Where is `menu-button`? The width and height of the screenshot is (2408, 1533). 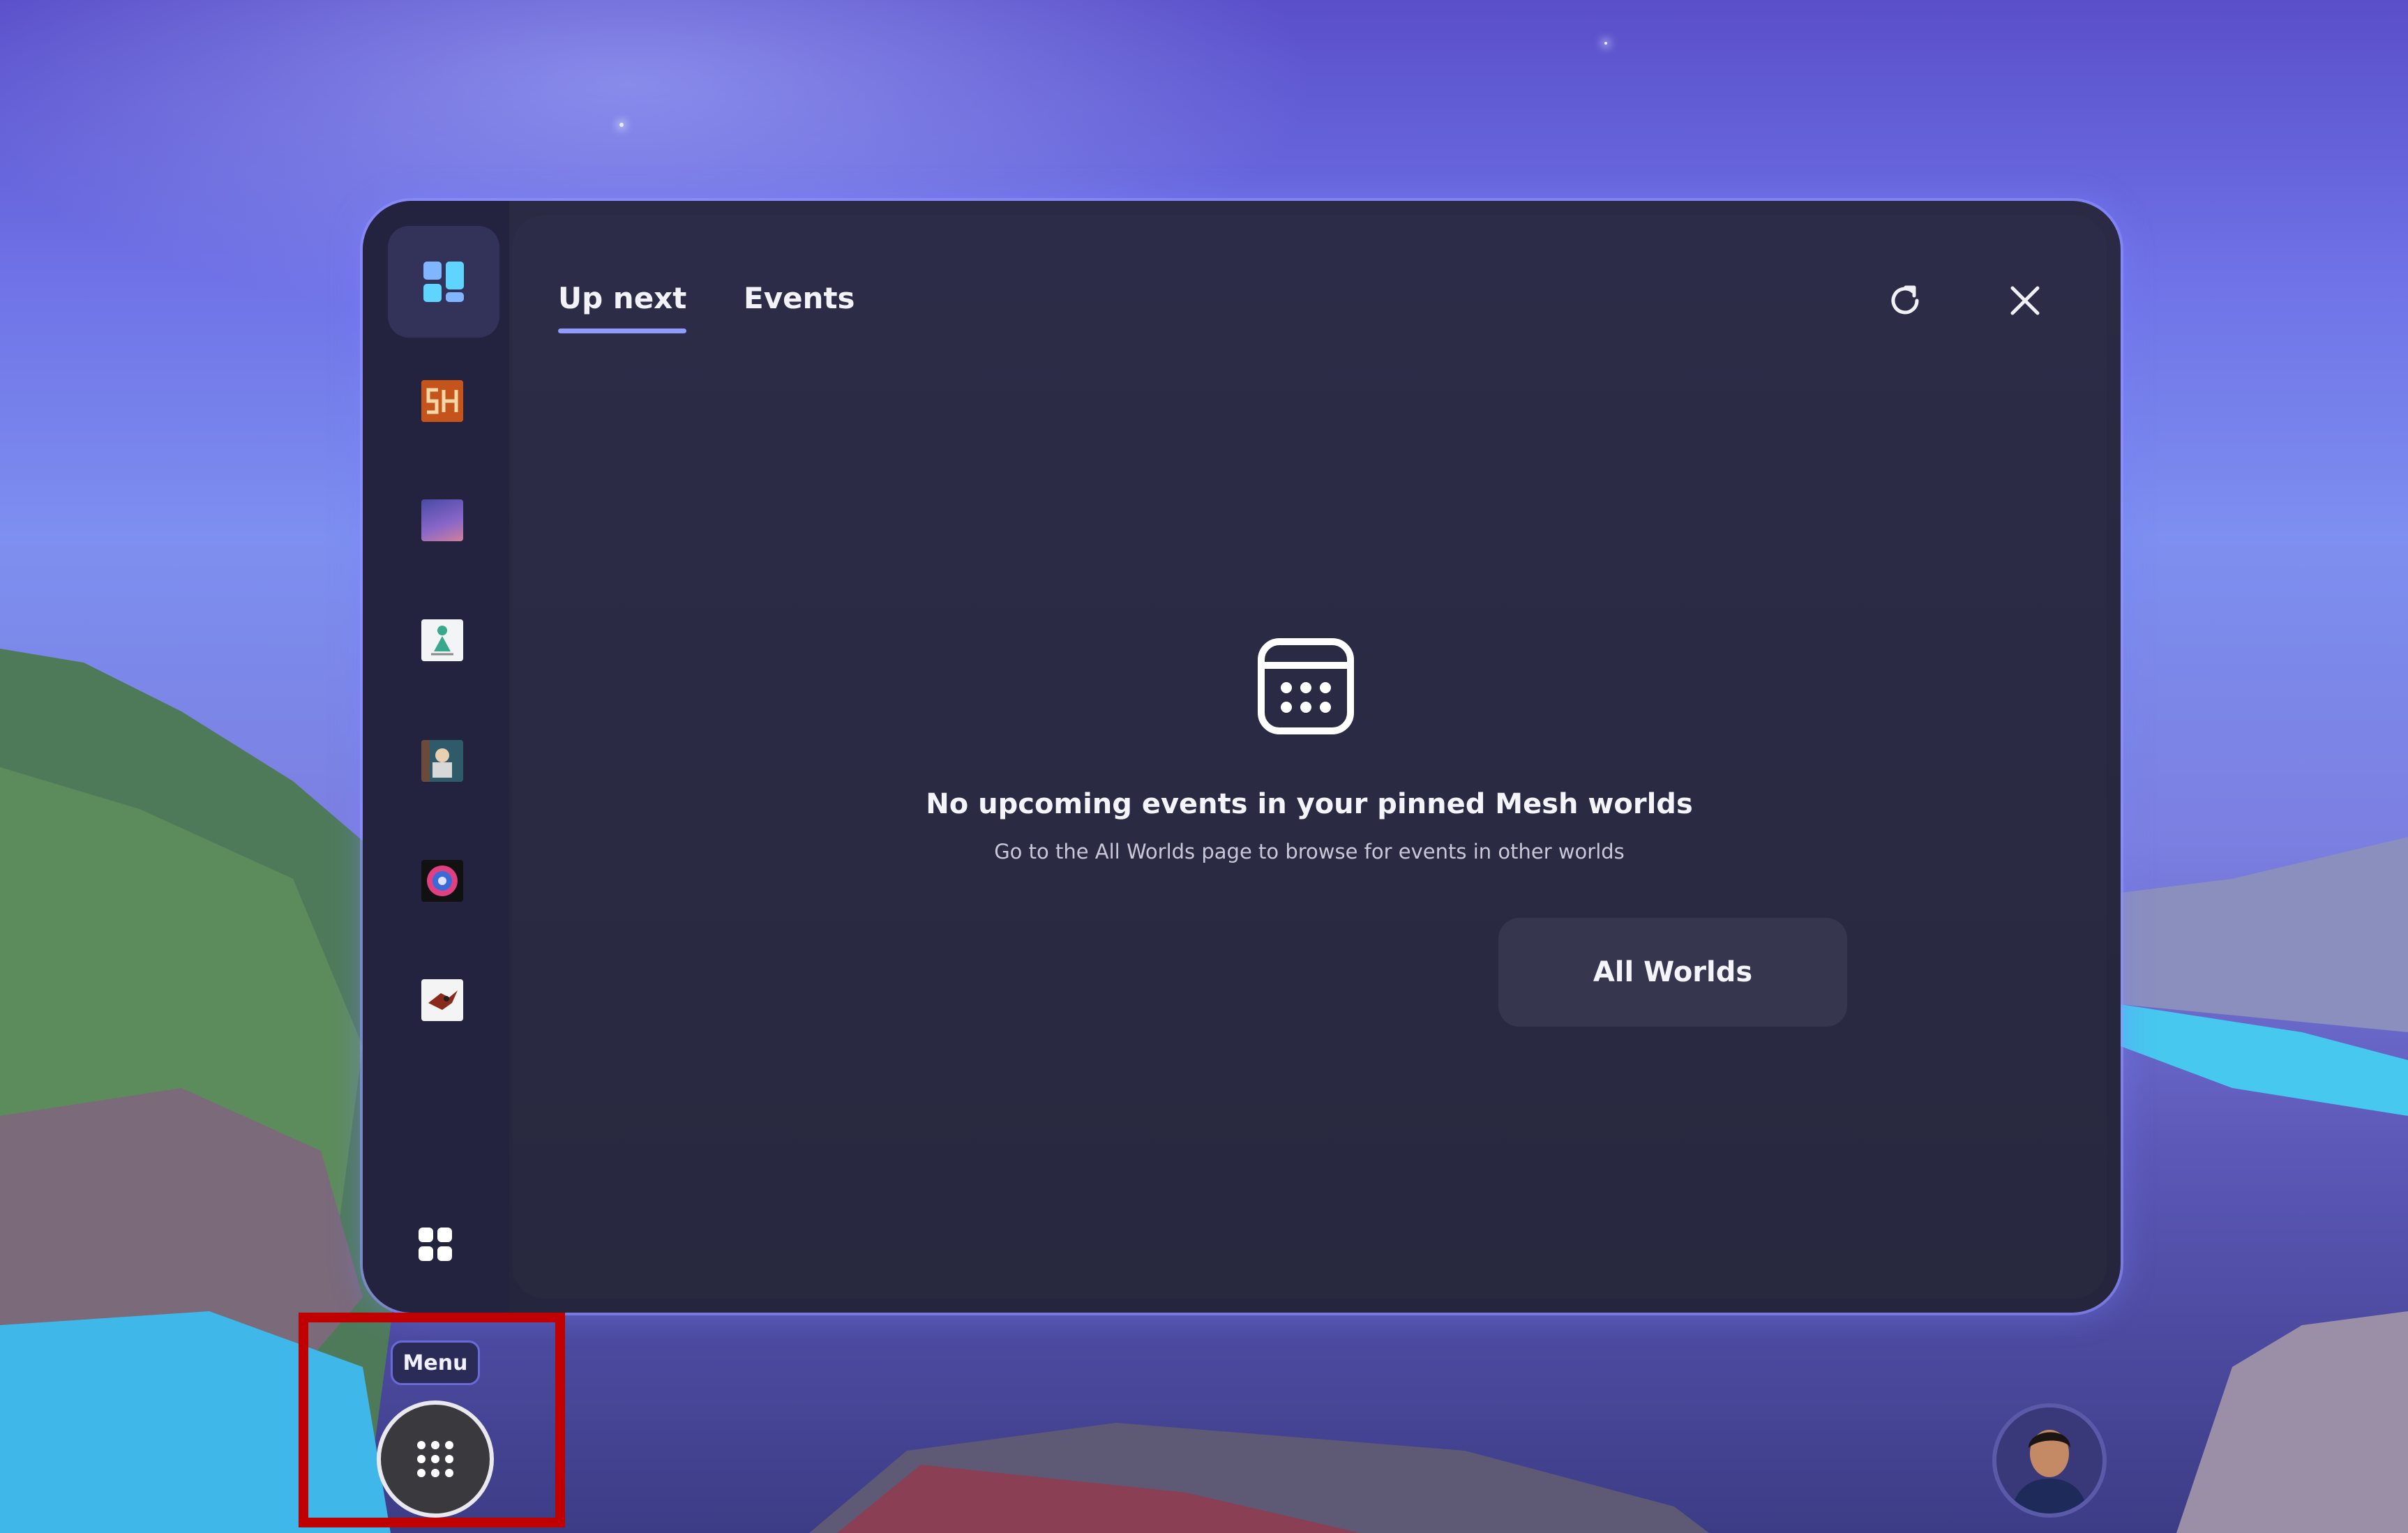 menu-button is located at coordinates (435, 1459).